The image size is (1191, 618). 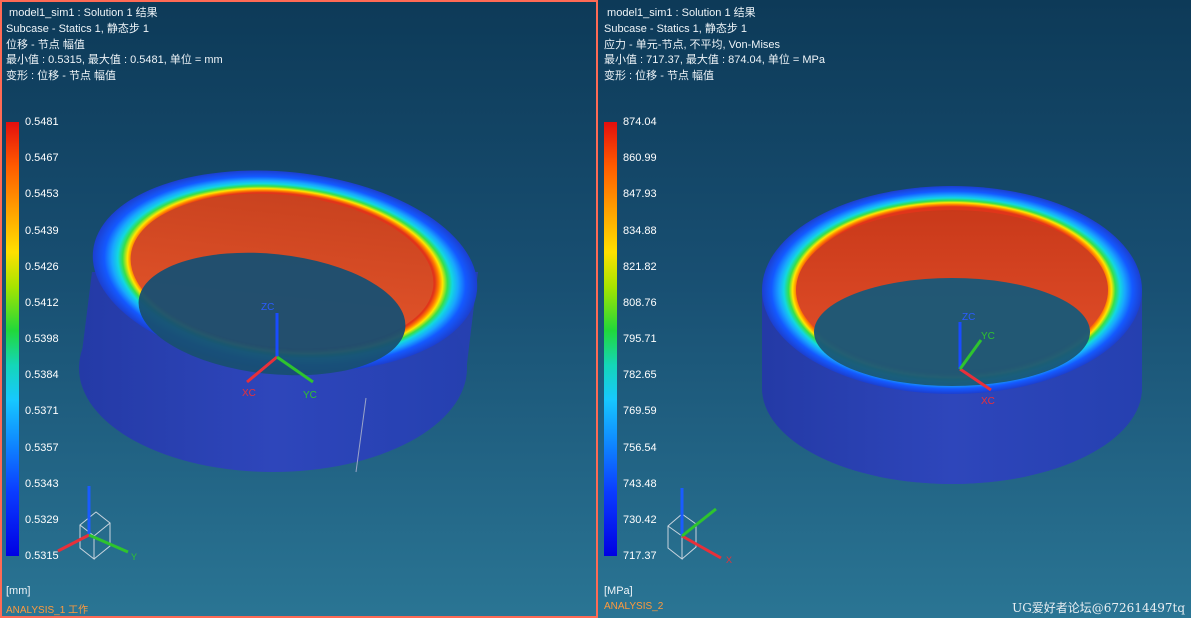 I want to click on left-tick: 0.5453, so click(x=42, y=194).